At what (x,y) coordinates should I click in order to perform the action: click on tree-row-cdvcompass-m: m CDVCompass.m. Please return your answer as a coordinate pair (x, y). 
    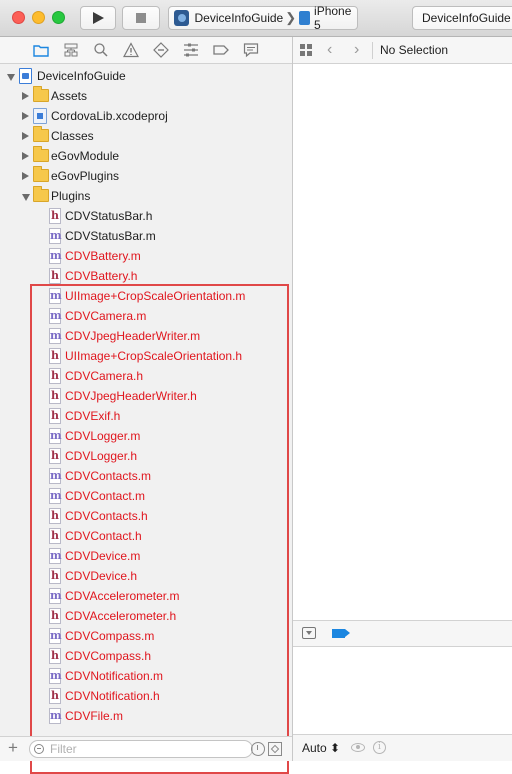
    Looking at the image, I should click on (146, 636).